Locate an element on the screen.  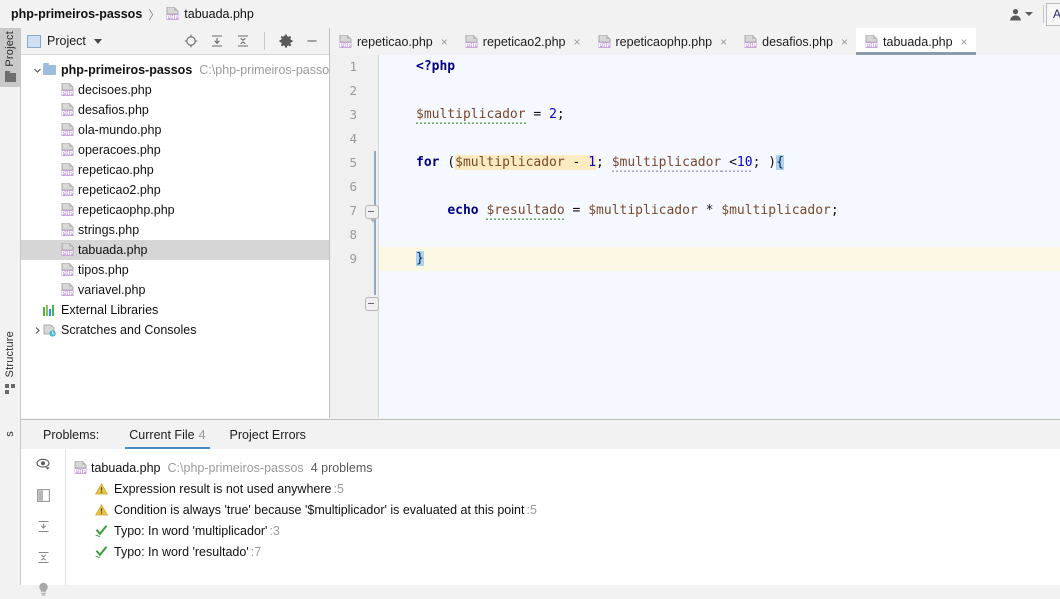
sidebar-tab-extra: s is located at coordinates (10, 434).